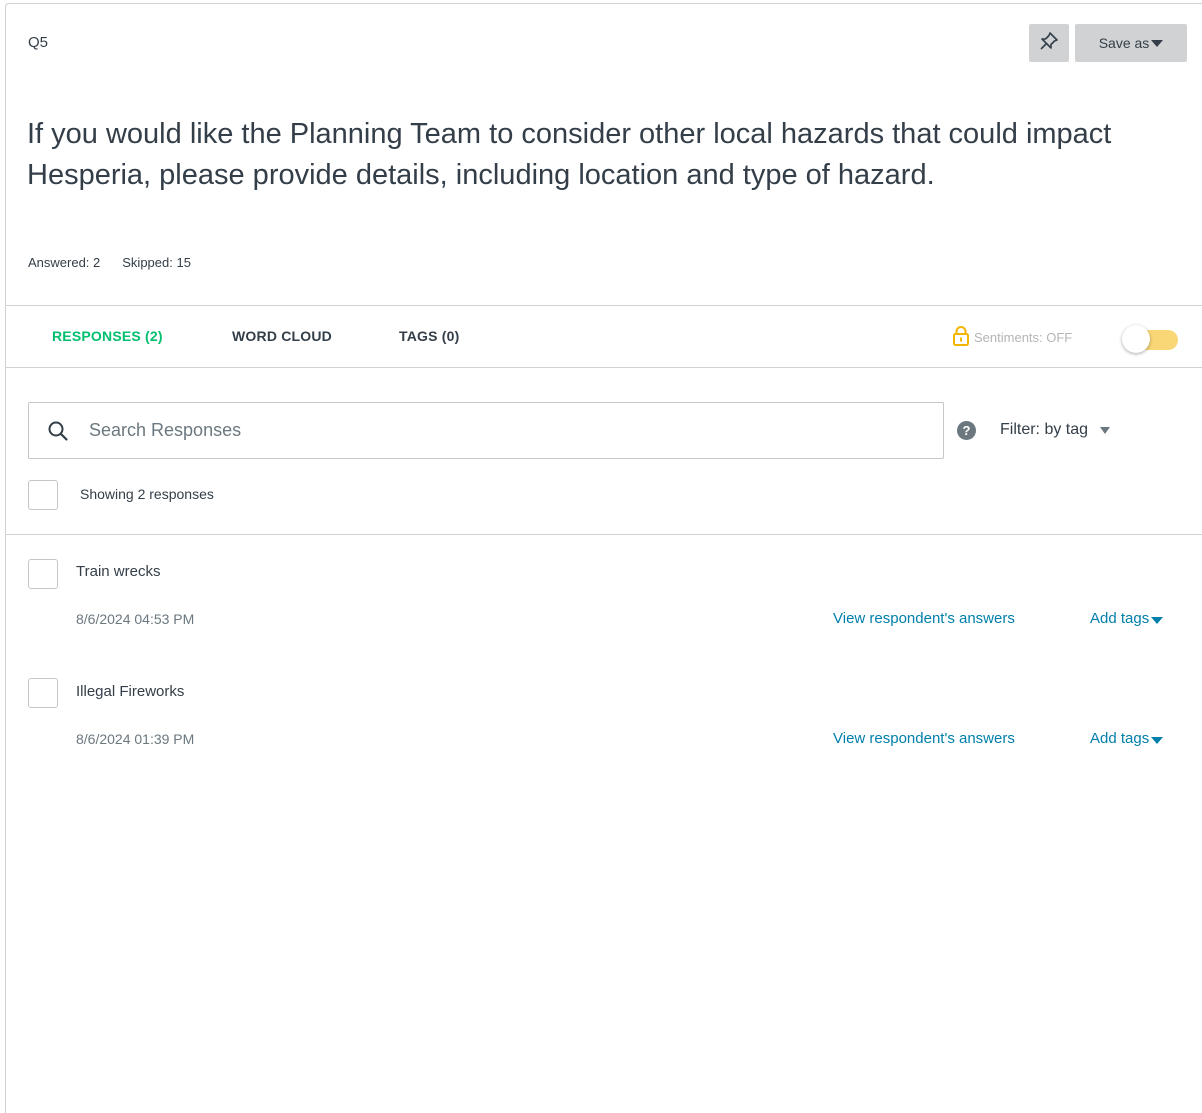 Image resolution: width=1202 pixels, height=1113 pixels. Describe the element at coordinates (38, 42) in the screenshot. I see `question-number: Q5` at that location.